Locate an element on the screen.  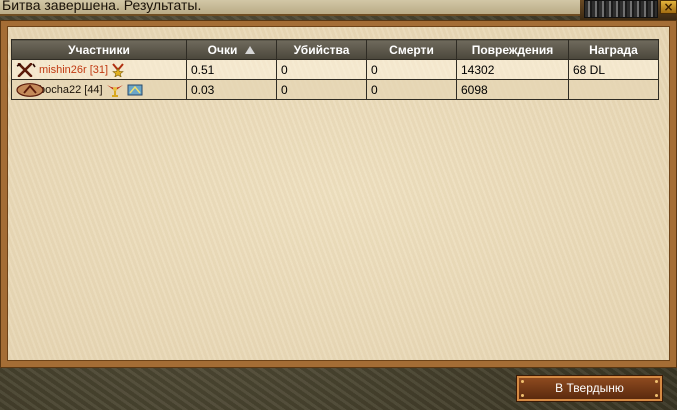
clan-emblem-icon is located at coordinates (621, 9).